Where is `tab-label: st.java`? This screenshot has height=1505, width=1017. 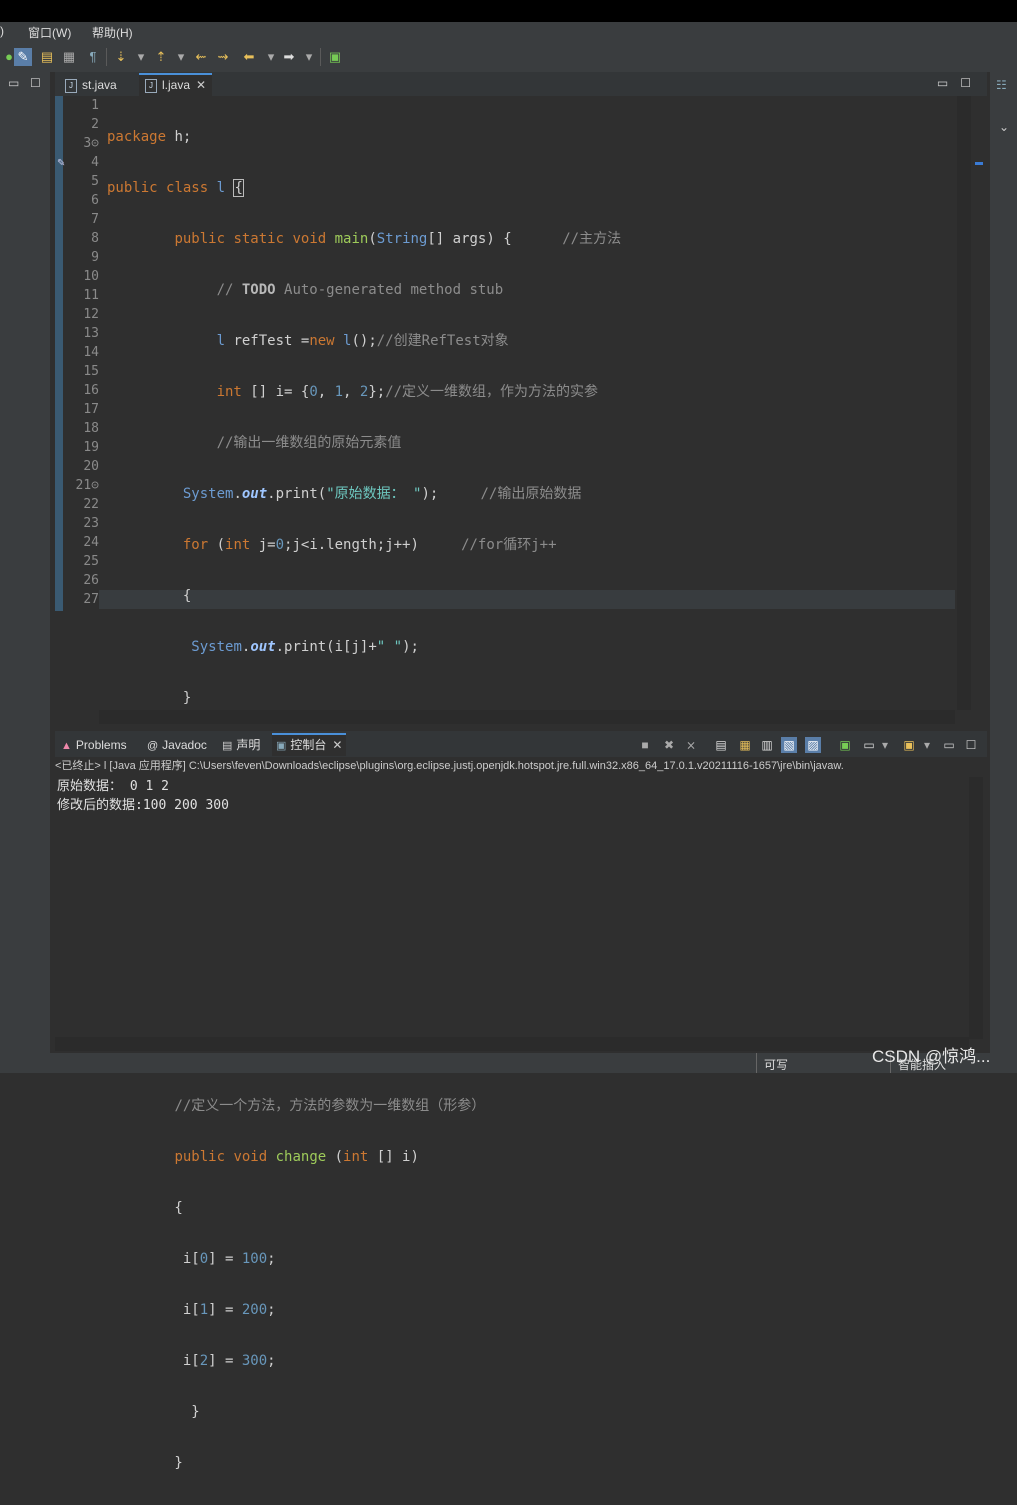 tab-label: st.java is located at coordinates (99, 85).